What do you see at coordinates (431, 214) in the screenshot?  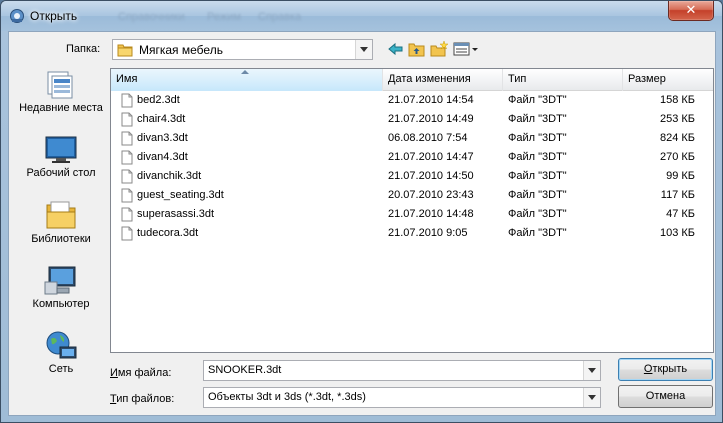 I see `file-date: 21.07.2010 14:48` at bounding box center [431, 214].